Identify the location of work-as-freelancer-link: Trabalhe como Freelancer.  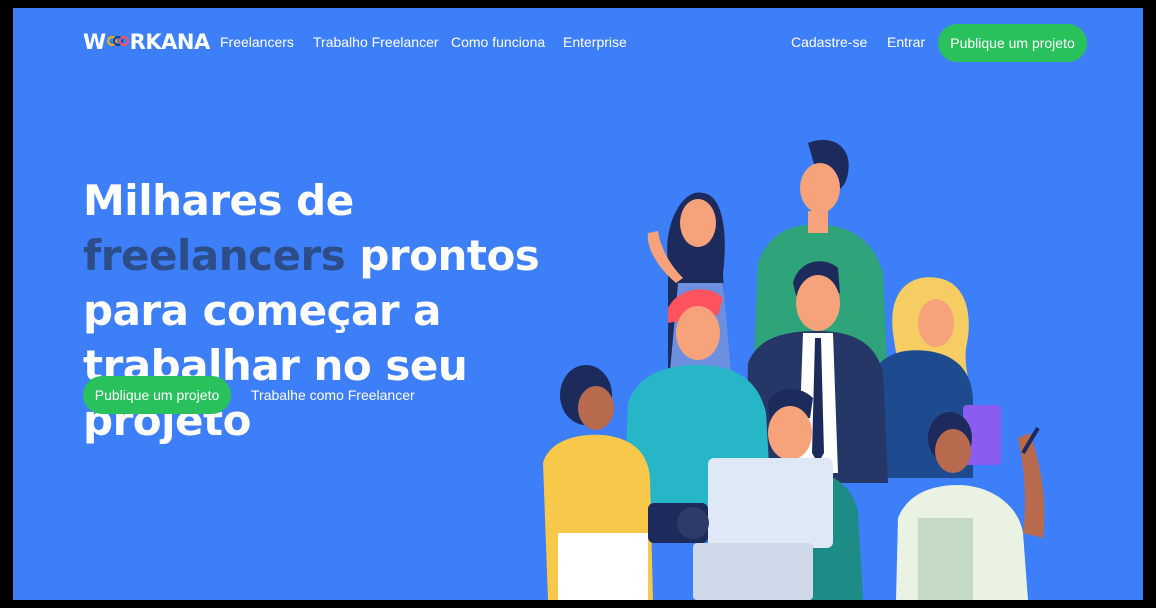
(333, 395).